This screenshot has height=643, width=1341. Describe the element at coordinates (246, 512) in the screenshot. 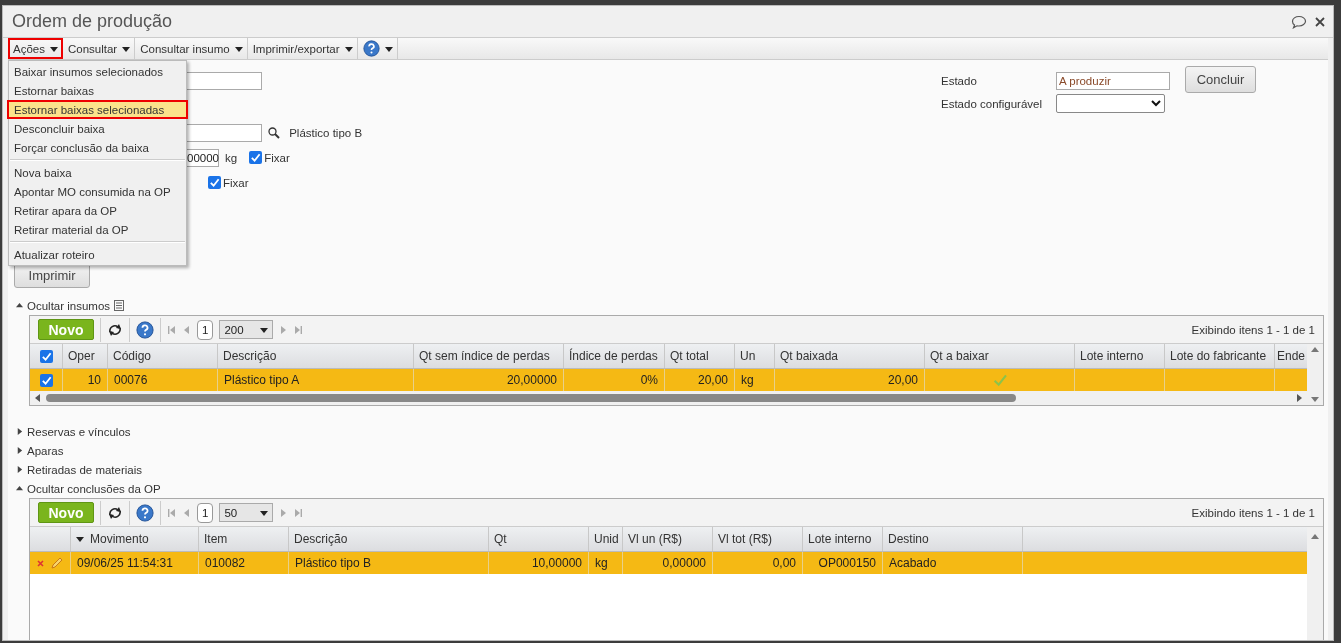

I see `page-size-select: 50` at that location.